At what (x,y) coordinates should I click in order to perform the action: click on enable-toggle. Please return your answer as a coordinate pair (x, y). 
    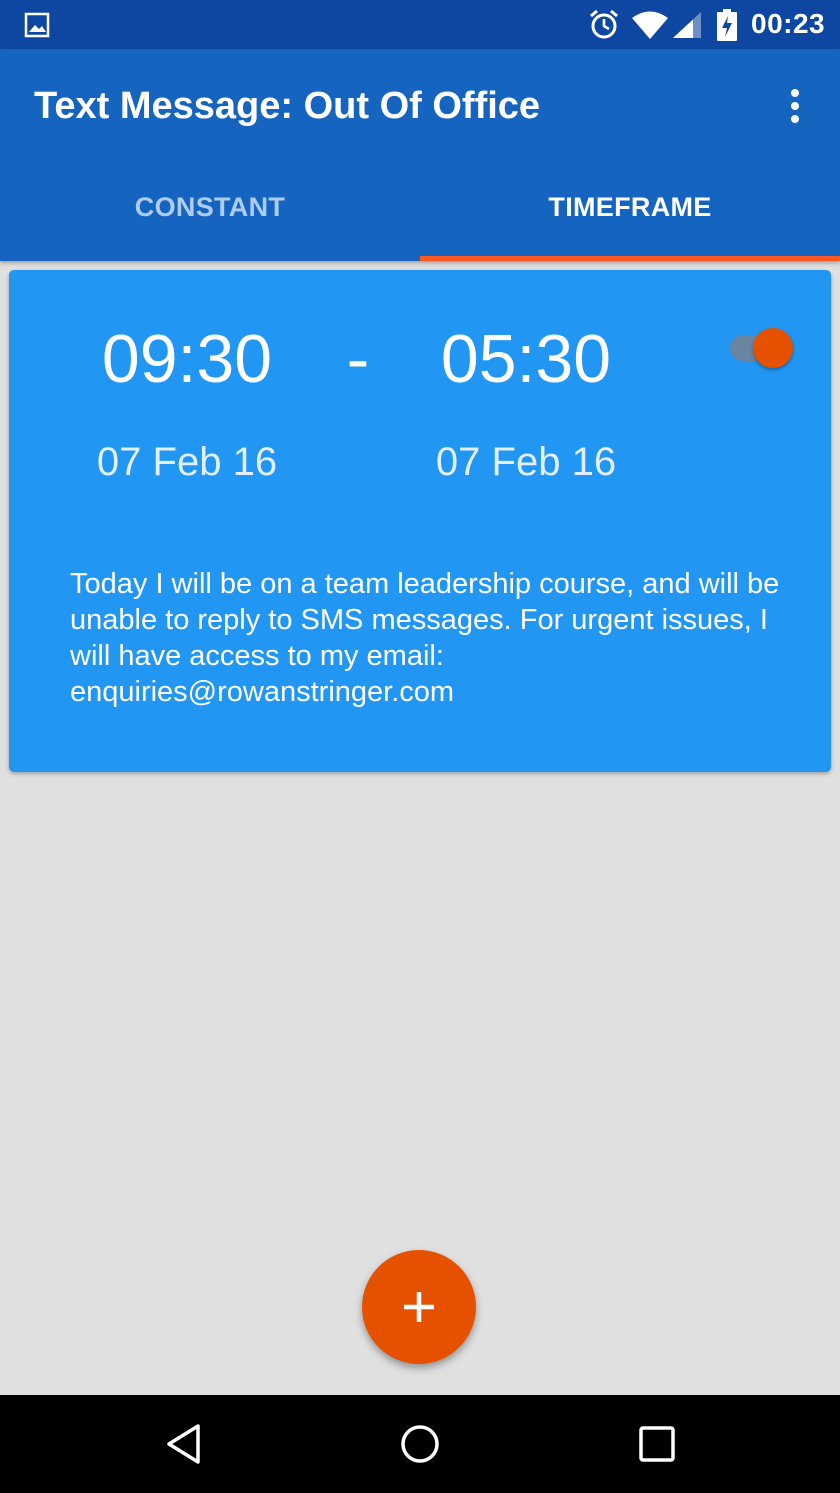
    Looking at the image, I should click on (761, 348).